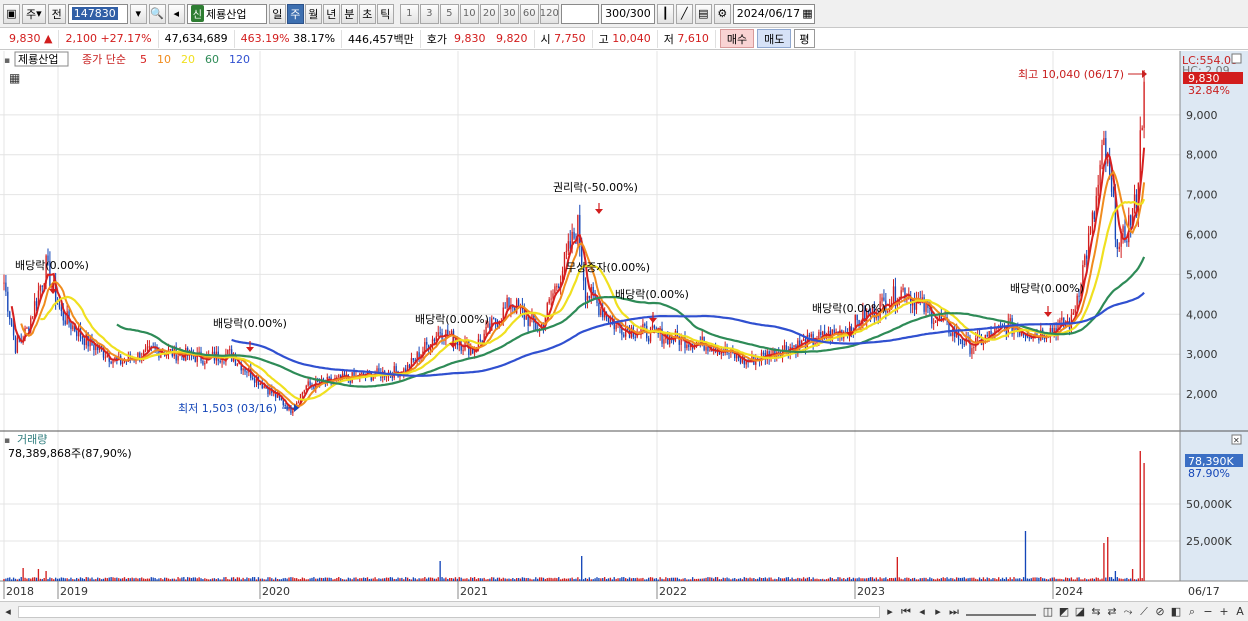 The height and width of the screenshot is (621, 1248). What do you see at coordinates (385, 13) in the screenshot?
I see `tab-6: 틱` at bounding box center [385, 13].